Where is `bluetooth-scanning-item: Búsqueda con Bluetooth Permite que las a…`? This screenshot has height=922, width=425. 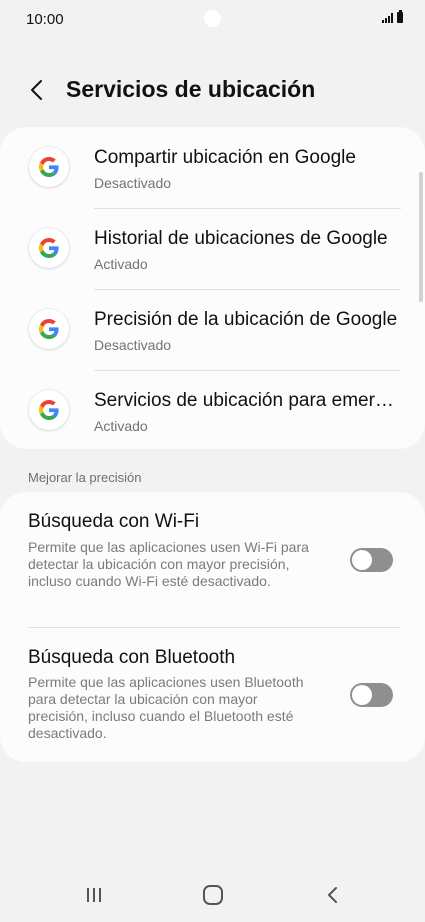
bluetooth-scanning-item: Búsqueda con Bluetooth Permite que las a… is located at coordinates (212, 695).